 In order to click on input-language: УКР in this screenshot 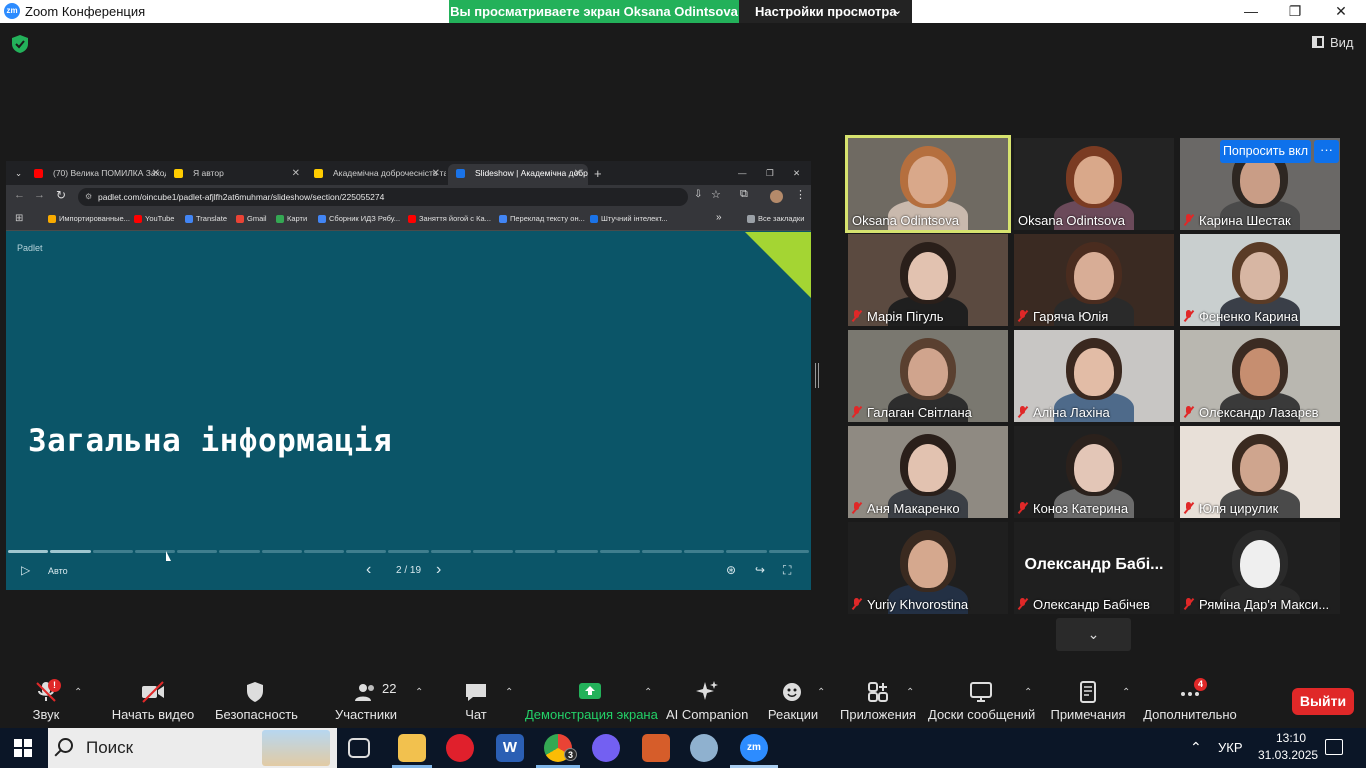, I will do `click(1230, 747)`.